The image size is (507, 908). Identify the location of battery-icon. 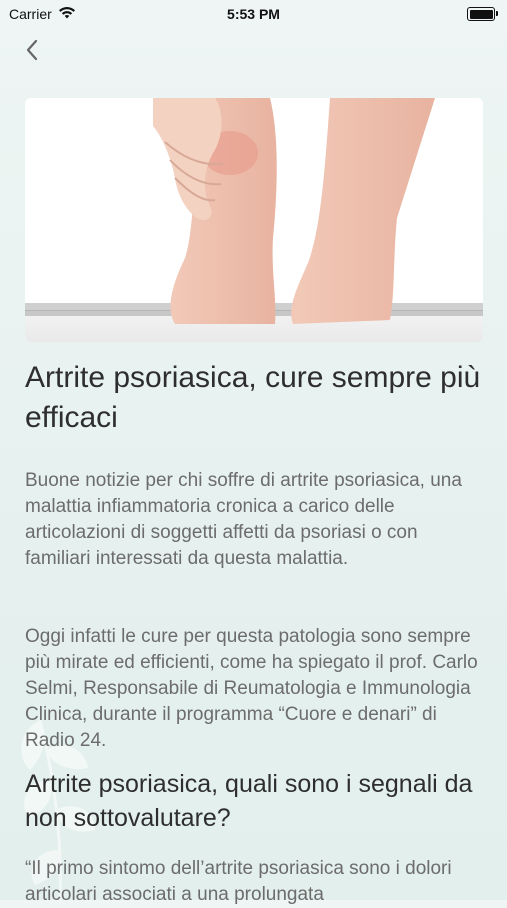
(482, 14).